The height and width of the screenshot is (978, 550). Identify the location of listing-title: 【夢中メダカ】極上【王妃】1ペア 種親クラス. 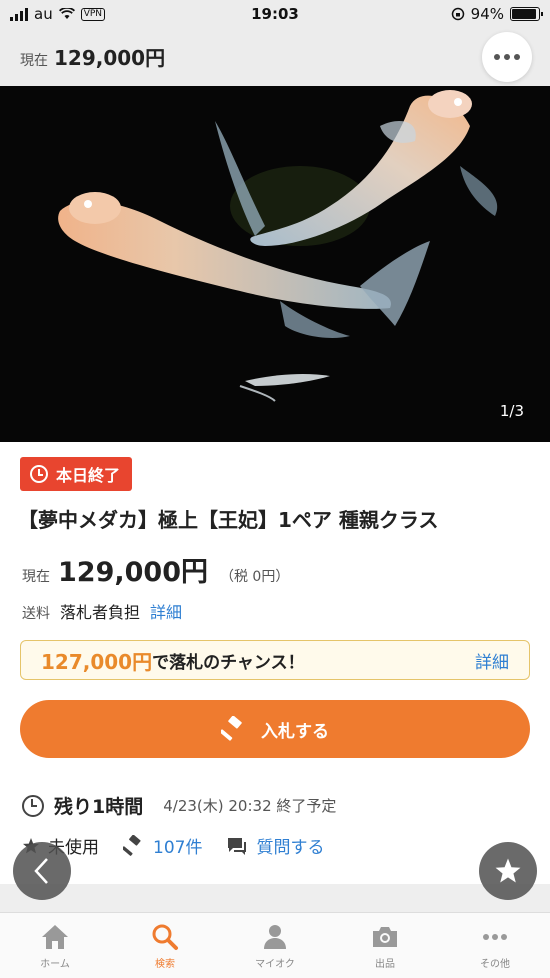
(228, 520).